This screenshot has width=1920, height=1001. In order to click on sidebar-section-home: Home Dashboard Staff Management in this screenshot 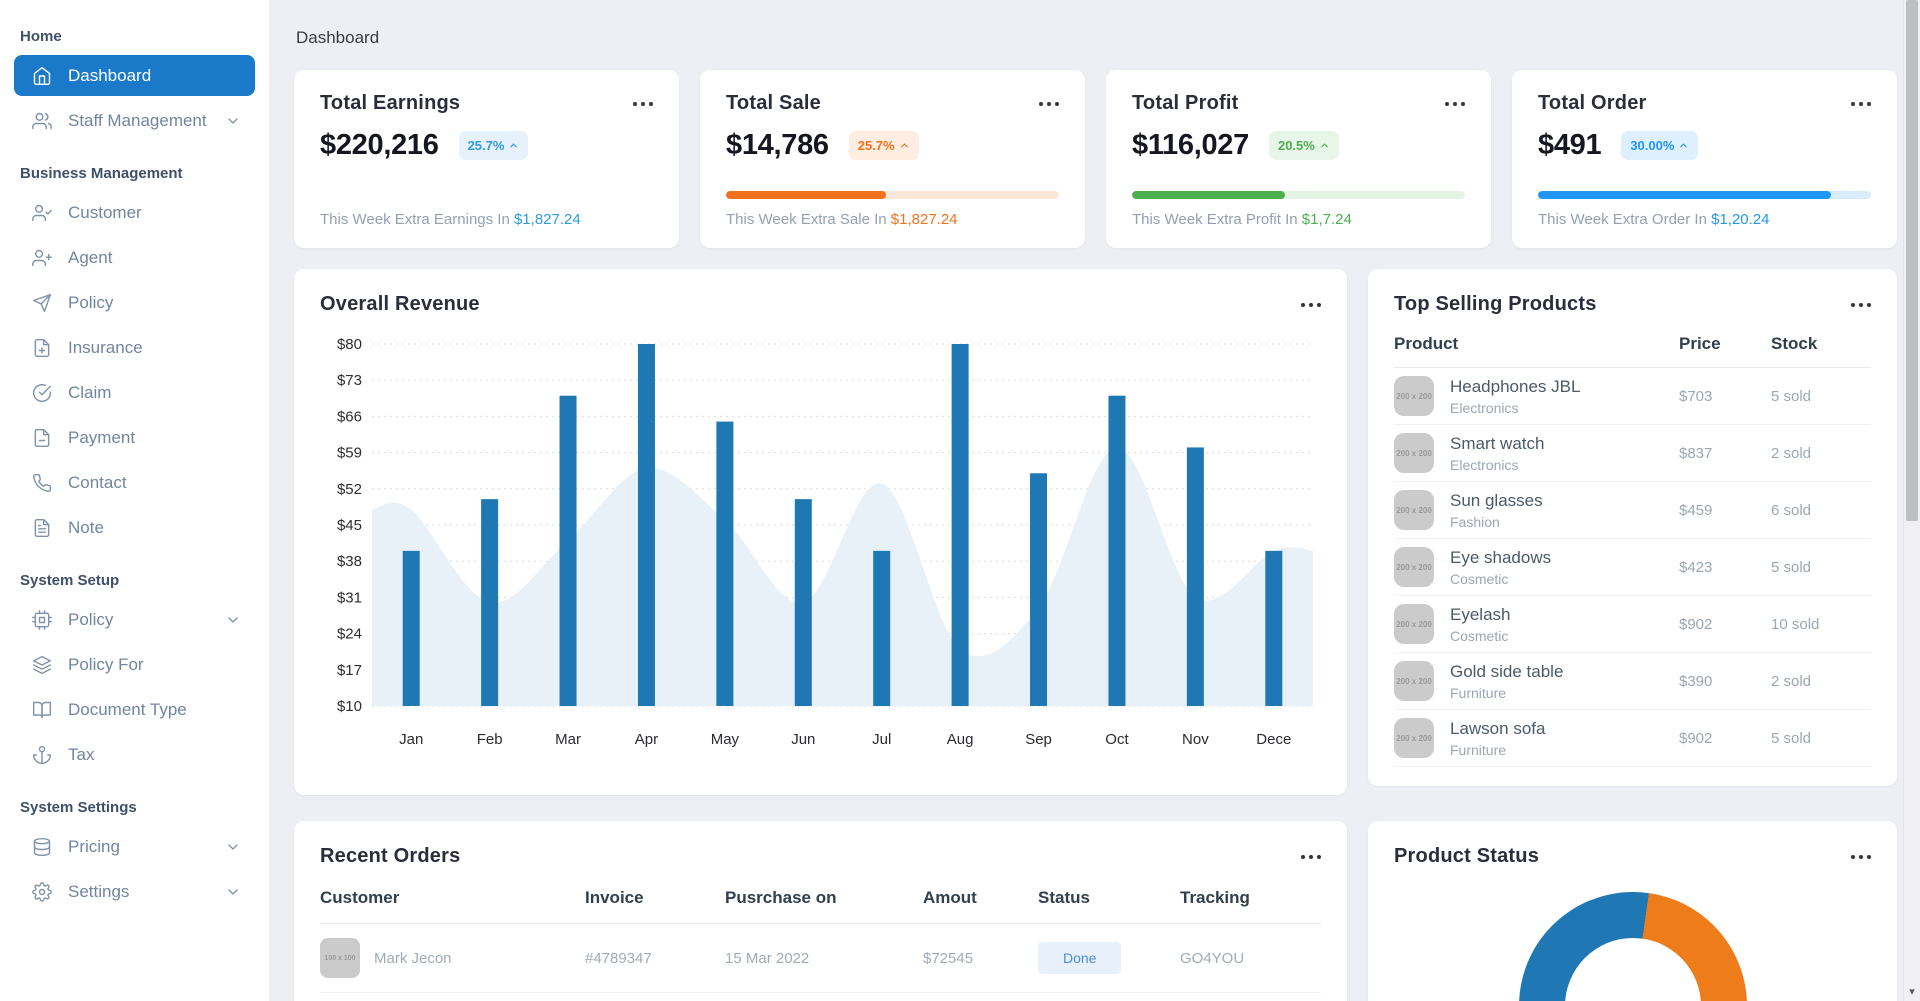, I will do `click(134, 84)`.